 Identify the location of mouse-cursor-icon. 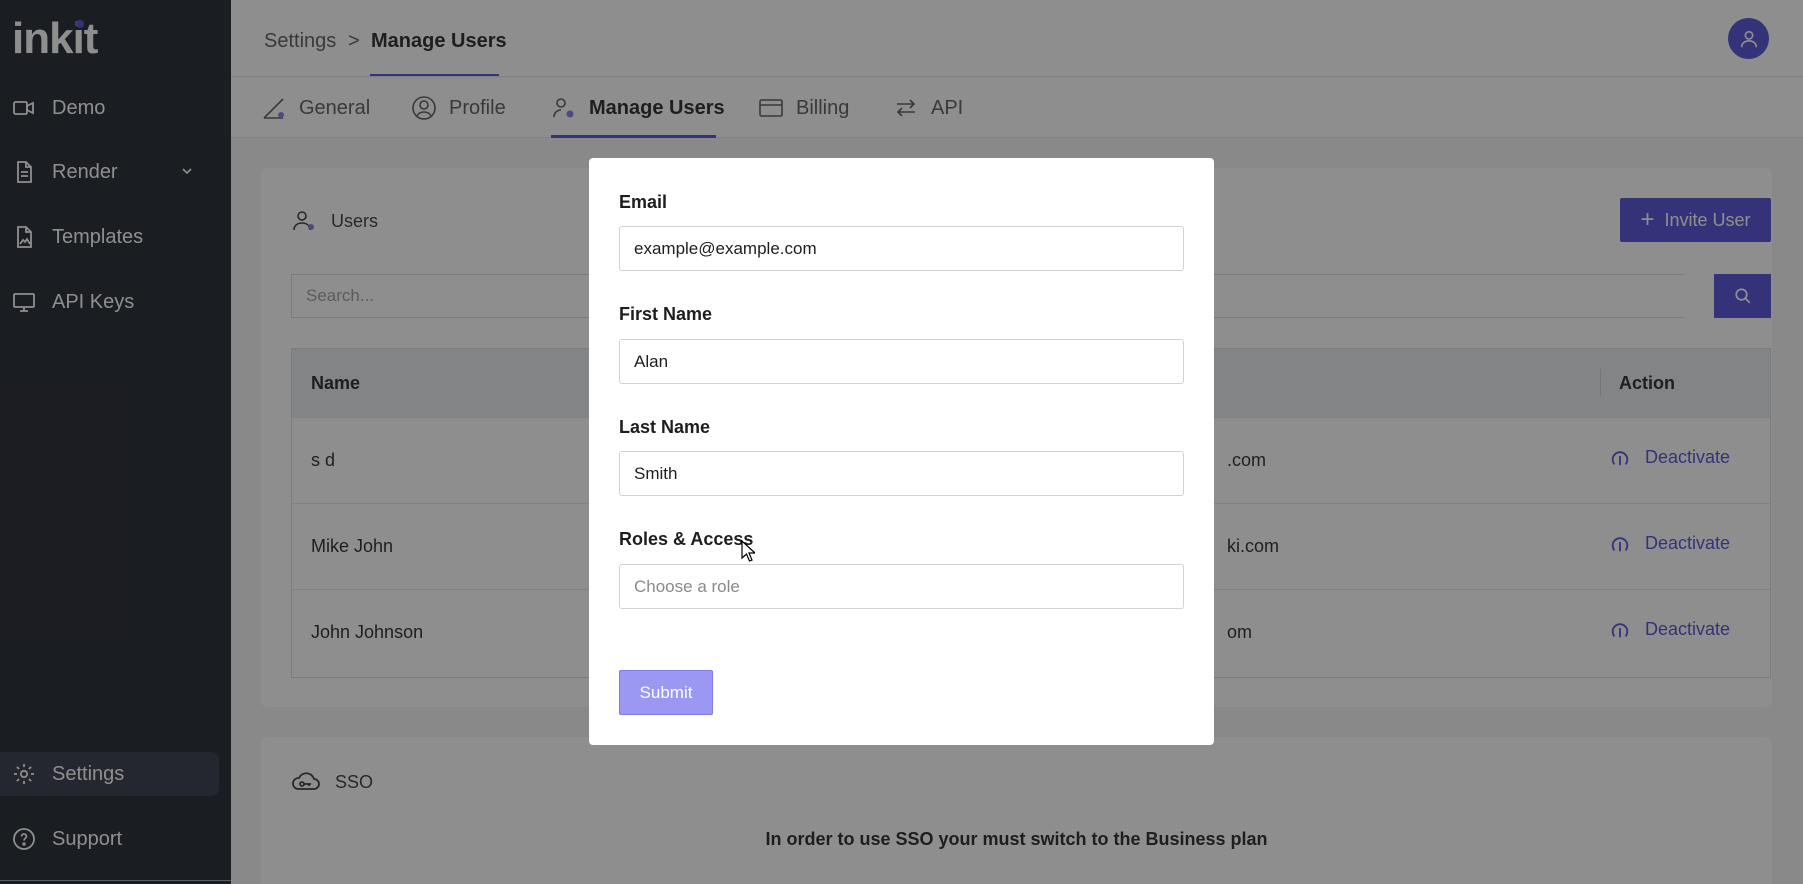
(748, 551).